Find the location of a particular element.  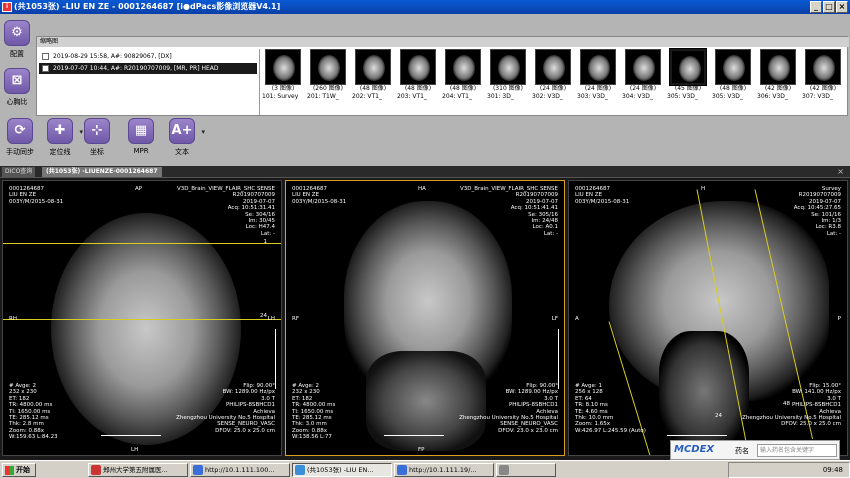

mpr-button: ▦ MPR is located at coordinates (141, 136).